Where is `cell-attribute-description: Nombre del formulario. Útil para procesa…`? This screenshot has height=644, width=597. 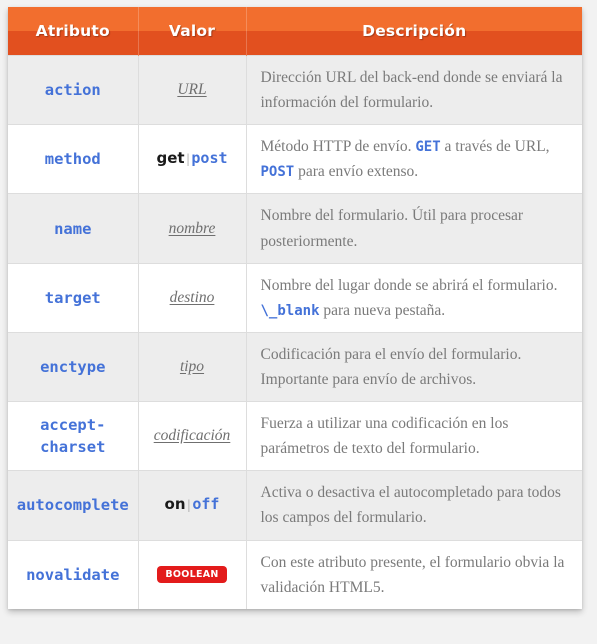 cell-attribute-description: Nombre del formulario. Útil para procesa… is located at coordinates (413, 228).